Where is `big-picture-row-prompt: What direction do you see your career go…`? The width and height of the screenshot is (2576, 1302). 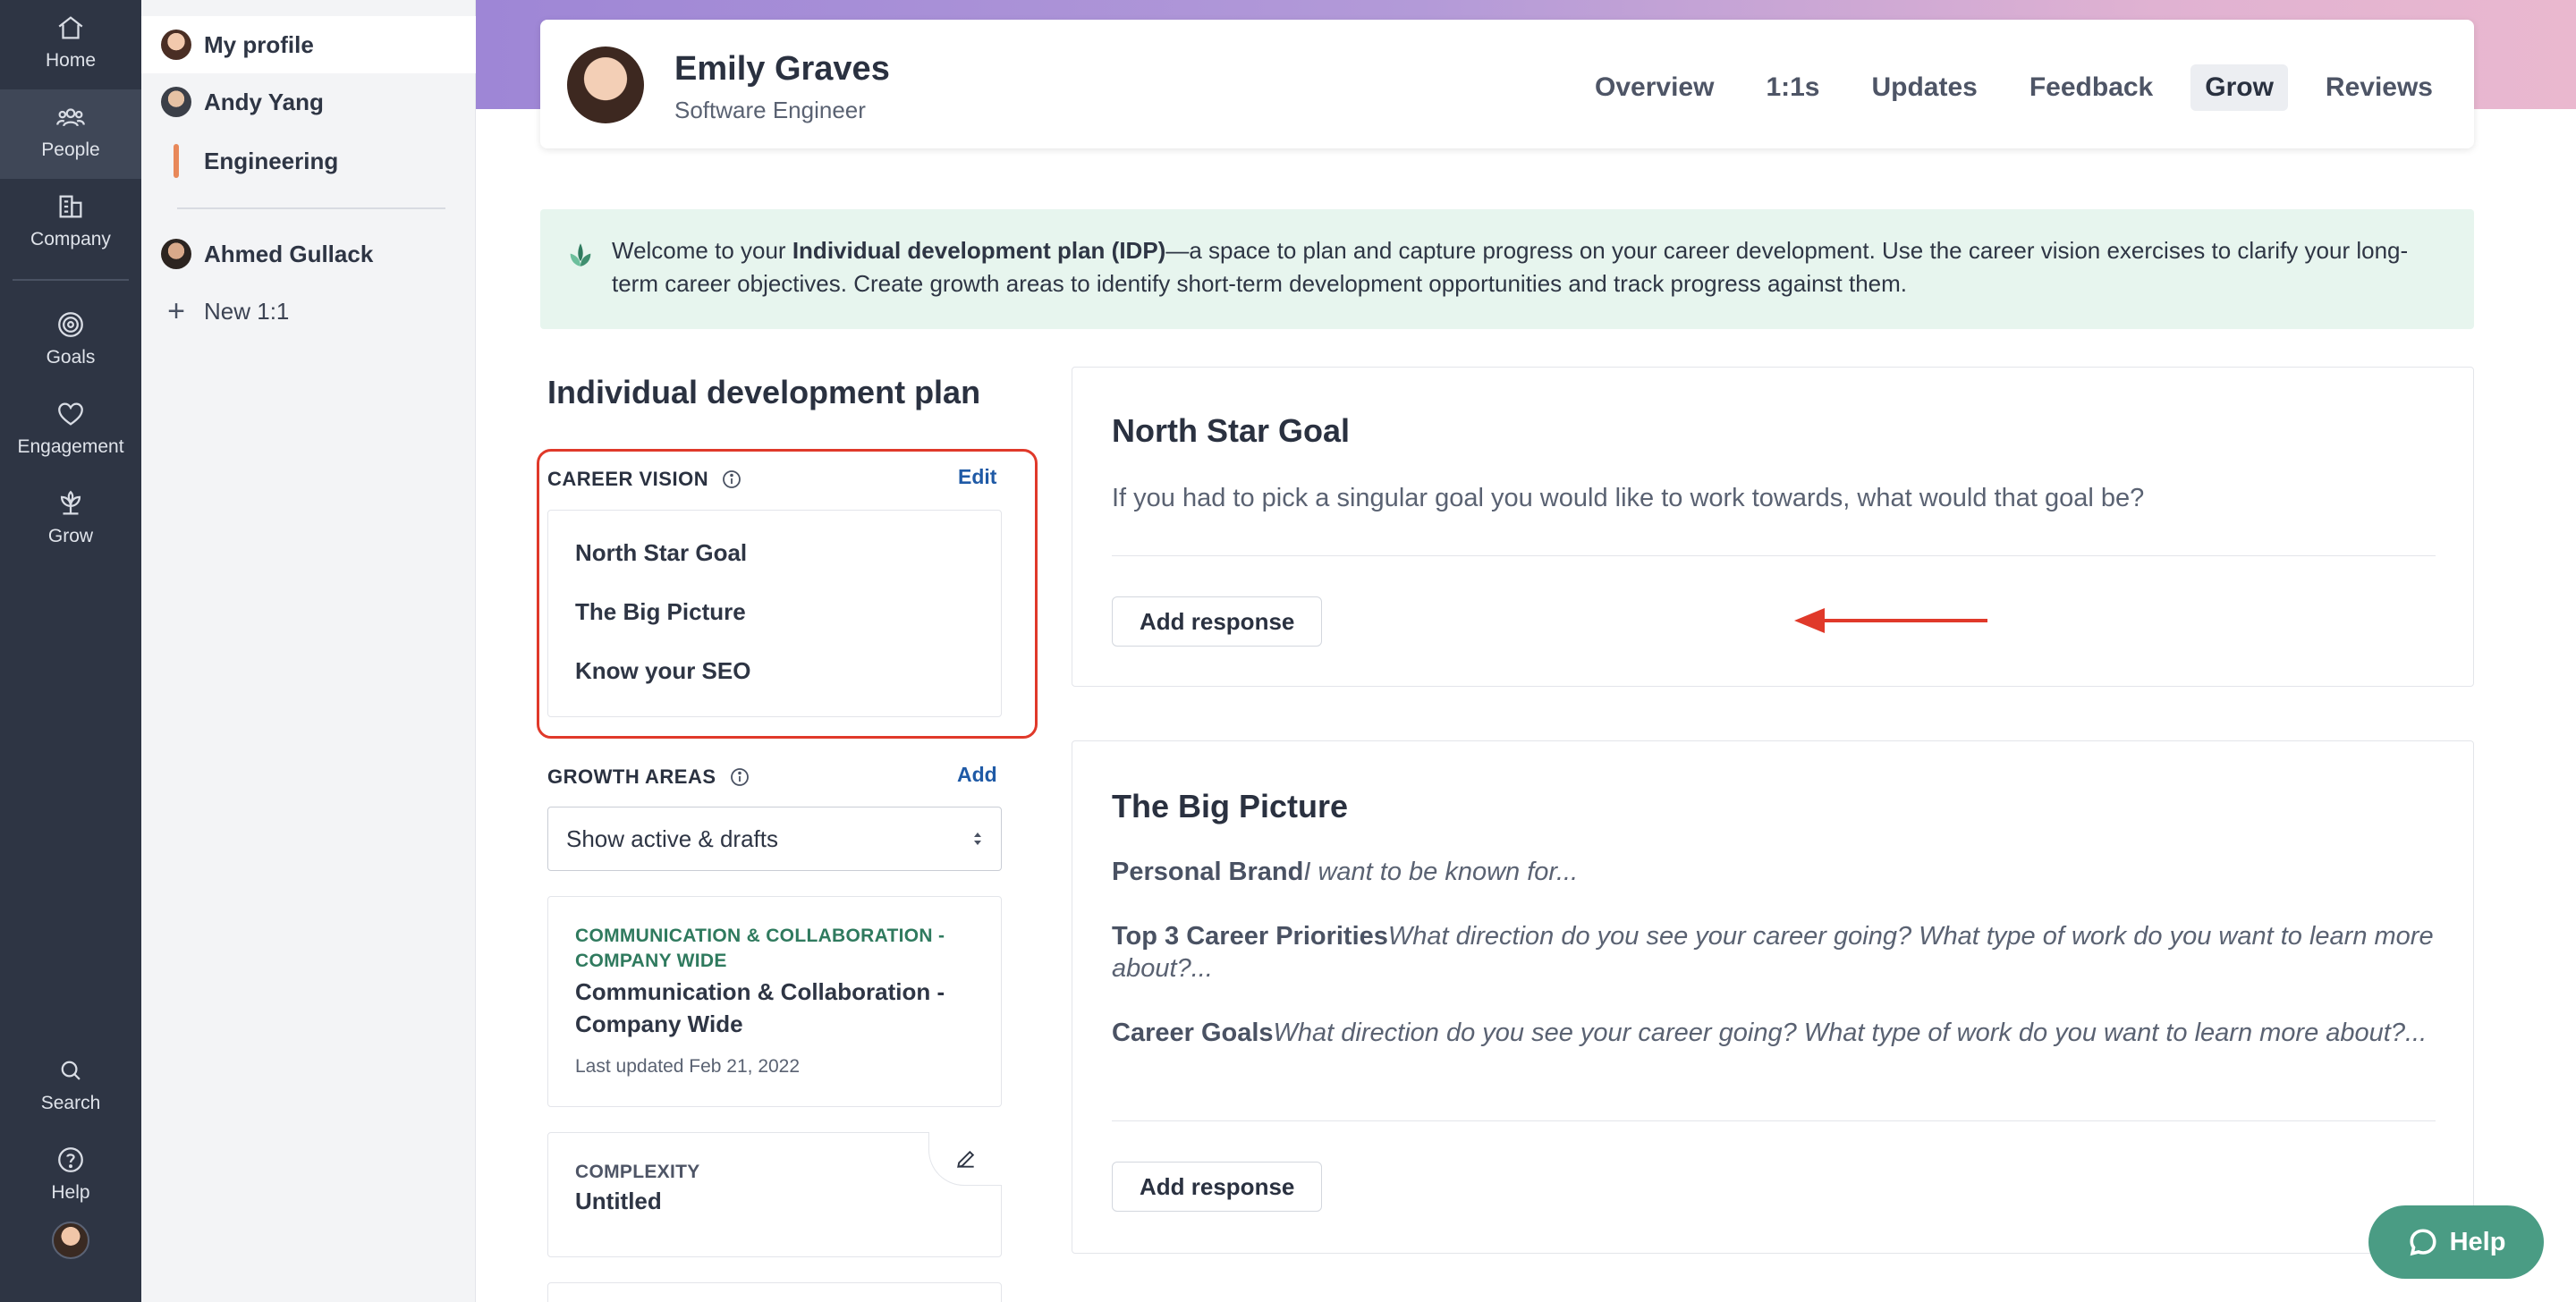 big-picture-row-prompt: What direction do you see your career go… is located at coordinates (1850, 1033).